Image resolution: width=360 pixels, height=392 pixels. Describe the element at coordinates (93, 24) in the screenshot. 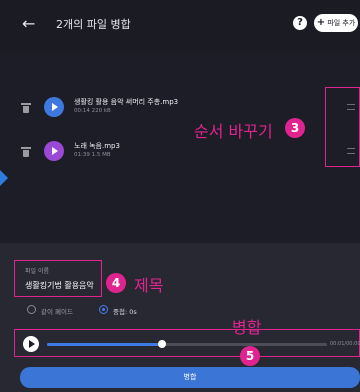

I see `page-title: 2개의 파일 병합` at that location.